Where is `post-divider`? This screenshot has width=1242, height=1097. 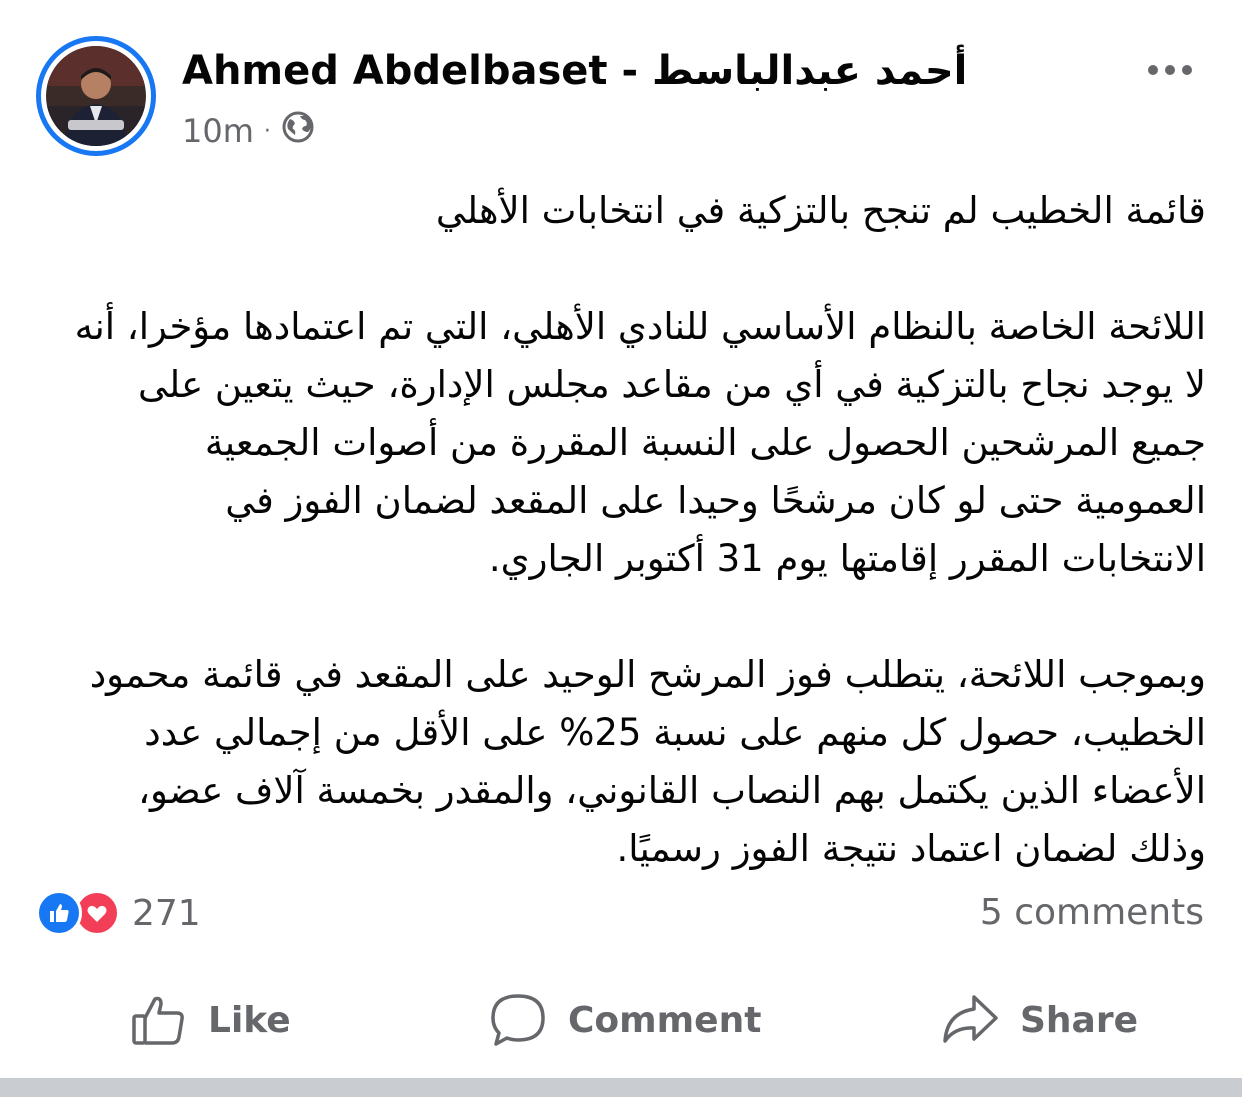
post-divider is located at coordinates (621, 1087).